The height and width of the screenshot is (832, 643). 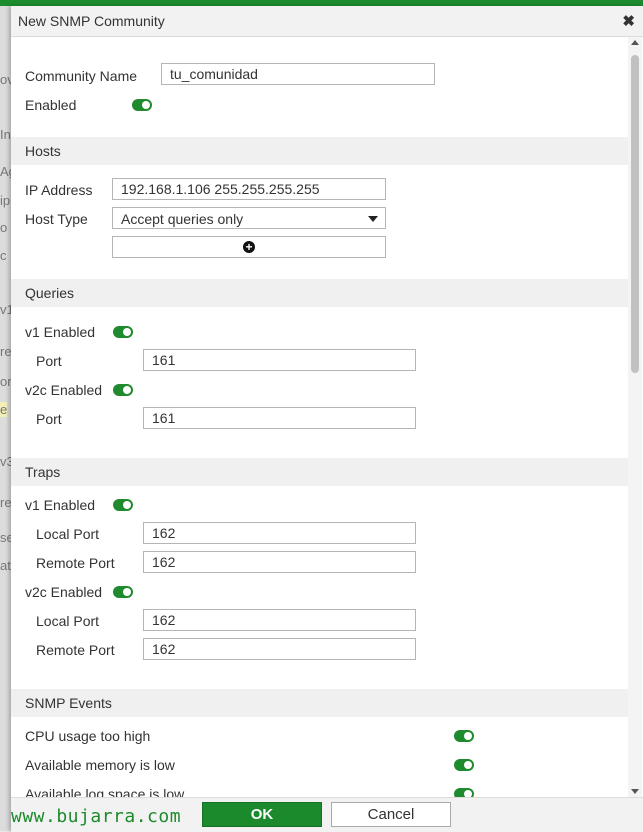 What do you see at coordinates (320, 472) in the screenshot?
I see `section-traps: Traps` at bounding box center [320, 472].